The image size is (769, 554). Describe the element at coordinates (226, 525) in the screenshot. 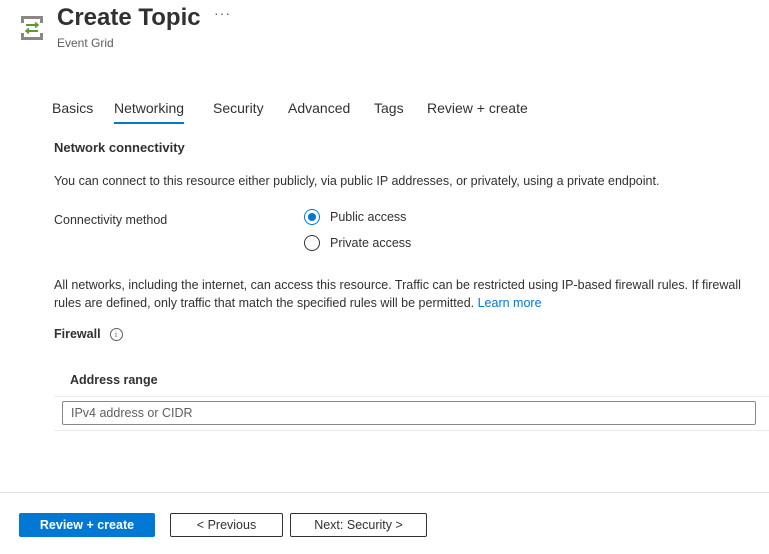

I see `previous-button: < Previous` at that location.